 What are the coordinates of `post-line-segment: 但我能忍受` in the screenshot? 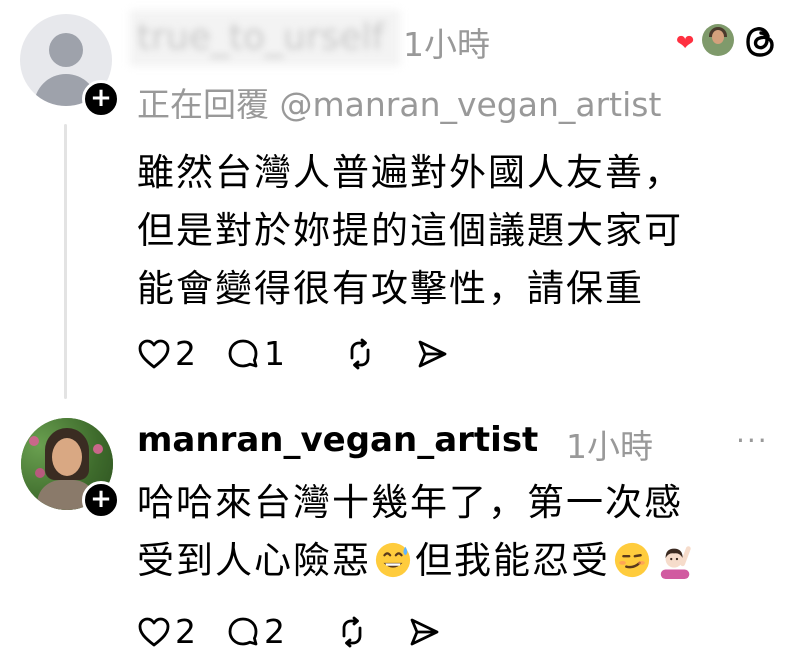 It's located at (512, 560).